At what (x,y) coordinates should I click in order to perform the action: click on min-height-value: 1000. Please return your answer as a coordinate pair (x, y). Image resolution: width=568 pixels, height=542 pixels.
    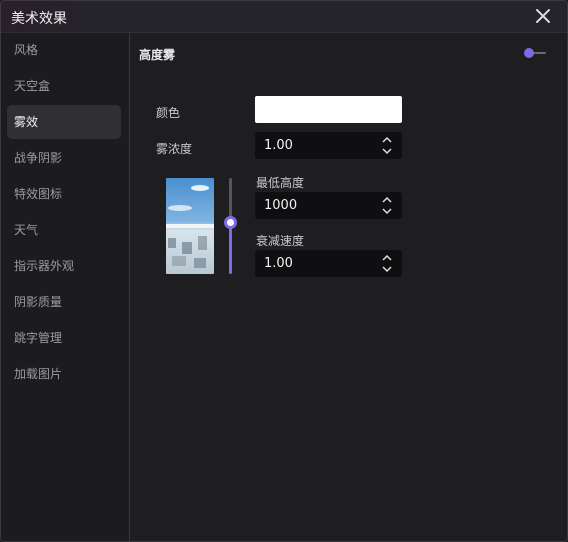
    Looking at the image, I should click on (281, 205).